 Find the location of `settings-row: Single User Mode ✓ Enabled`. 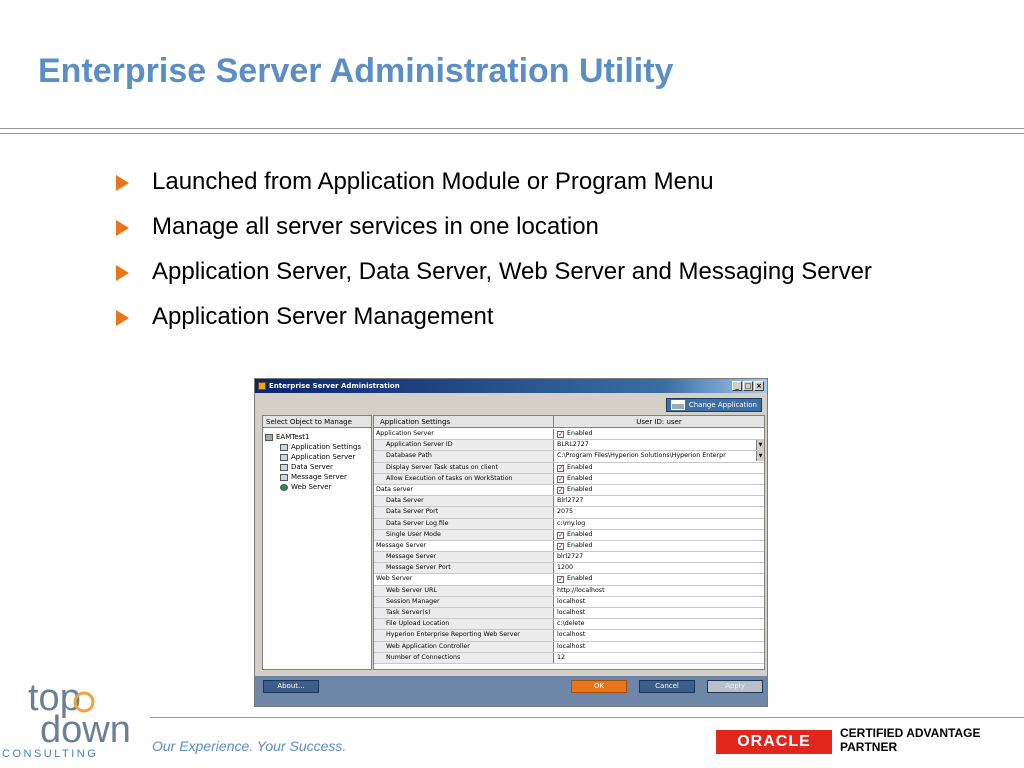

settings-row: Single User Mode ✓ Enabled is located at coordinates (569, 535).